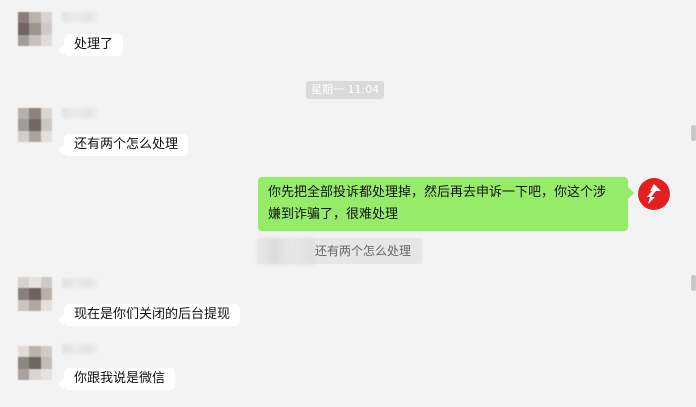 This screenshot has width=696, height=407. I want to click on quoted-message: 还有两个怎么处理, so click(339, 251).